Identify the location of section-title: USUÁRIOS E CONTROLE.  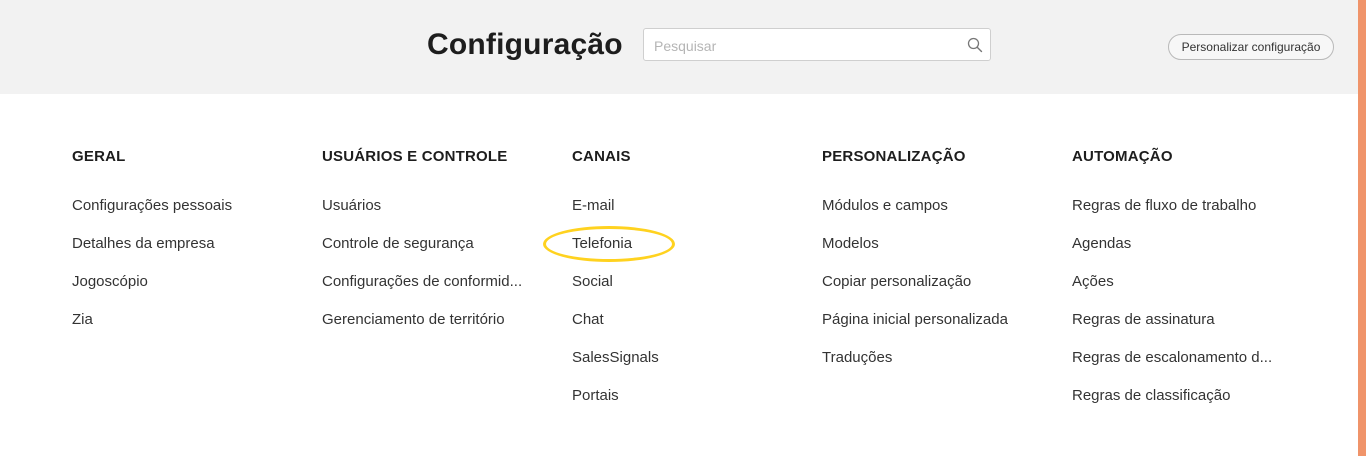
(415, 156).